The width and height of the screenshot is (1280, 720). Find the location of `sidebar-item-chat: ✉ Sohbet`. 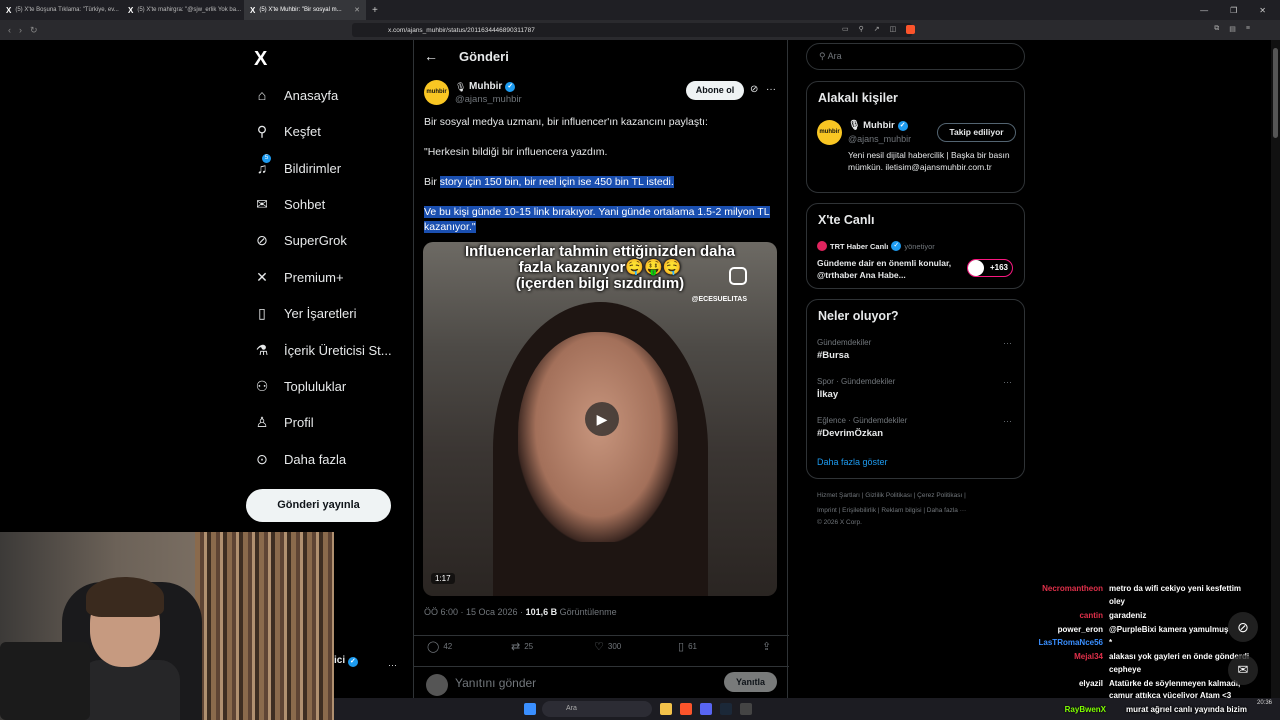

sidebar-item-chat: ✉ Sohbet is located at coordinates (289, 204).